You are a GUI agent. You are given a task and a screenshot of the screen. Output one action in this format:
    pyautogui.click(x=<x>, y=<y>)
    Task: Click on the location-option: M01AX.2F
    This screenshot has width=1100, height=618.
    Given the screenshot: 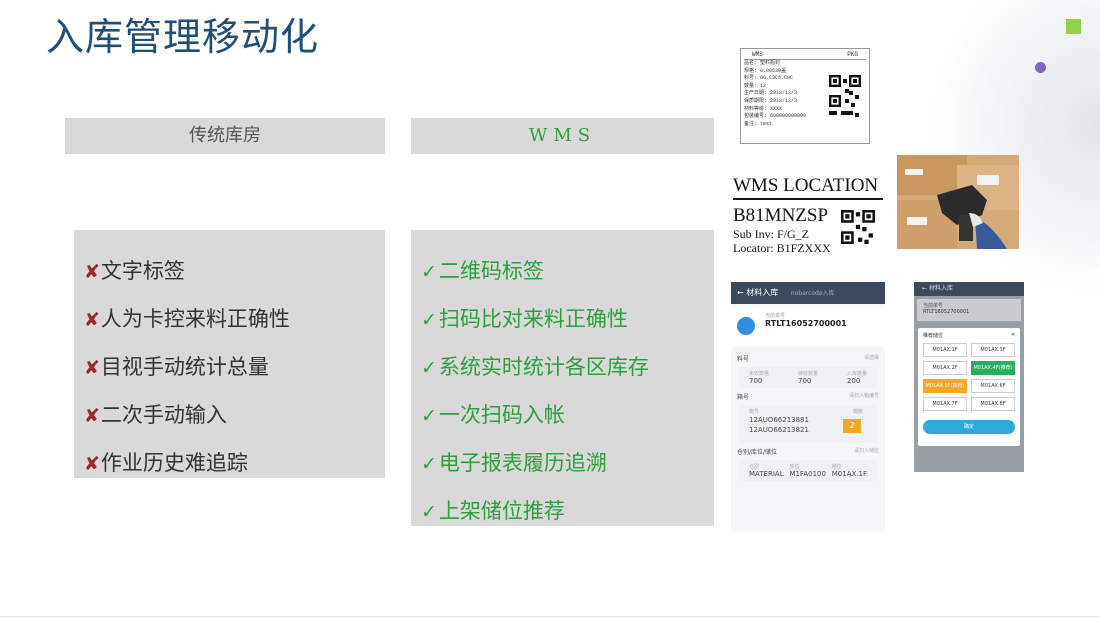 What is the action you would take?
    pyautogui.click(x=945, y=368)
    